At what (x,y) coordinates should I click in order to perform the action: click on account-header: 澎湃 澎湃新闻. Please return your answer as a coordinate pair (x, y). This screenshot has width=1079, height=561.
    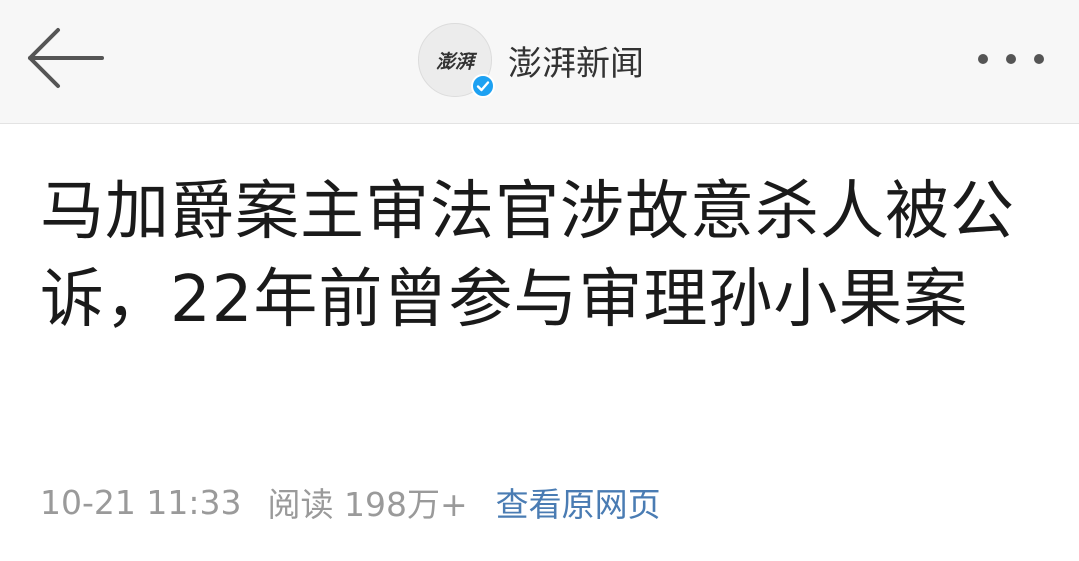
    Looking at the image, I should click on (531, 60).